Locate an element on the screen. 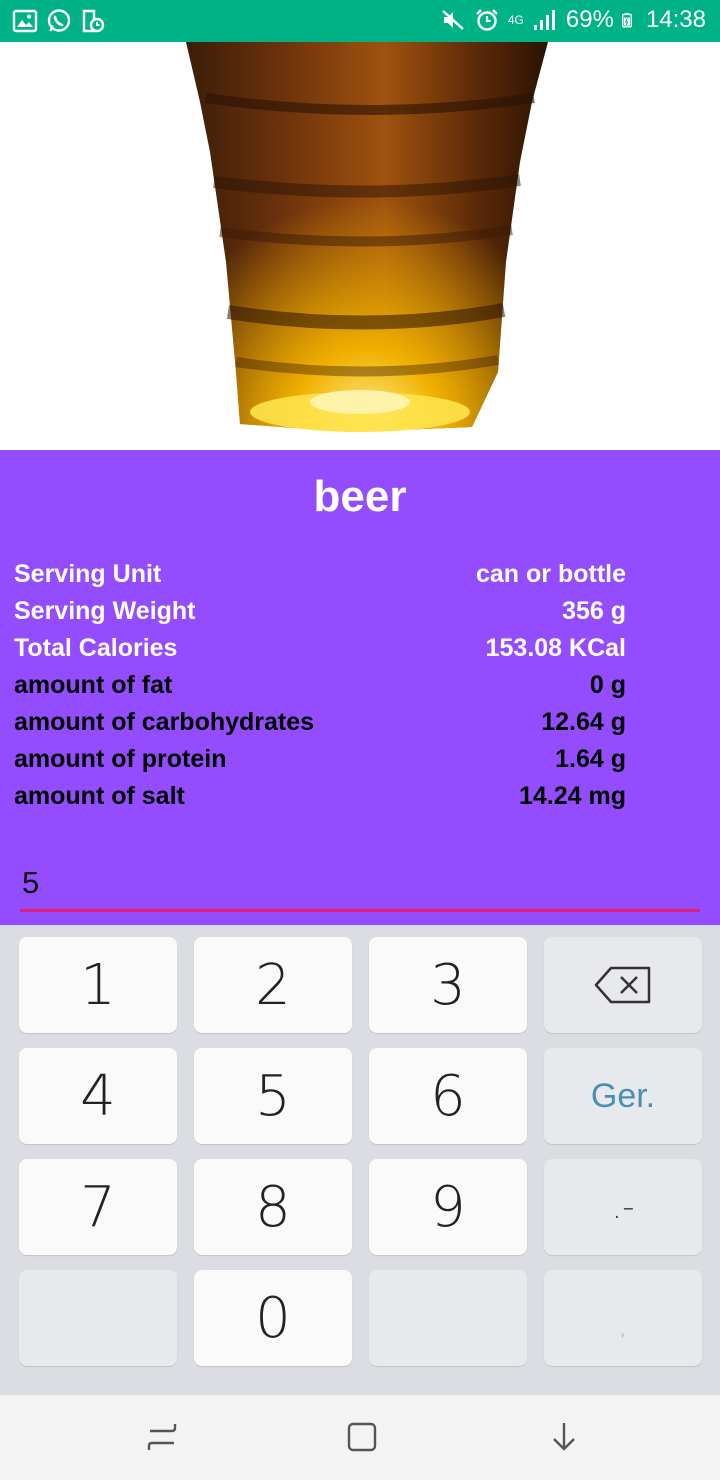 This screenshot has height=1480, width=720. nutrient-label: Serving Weight is located at coordinates (105, 611).